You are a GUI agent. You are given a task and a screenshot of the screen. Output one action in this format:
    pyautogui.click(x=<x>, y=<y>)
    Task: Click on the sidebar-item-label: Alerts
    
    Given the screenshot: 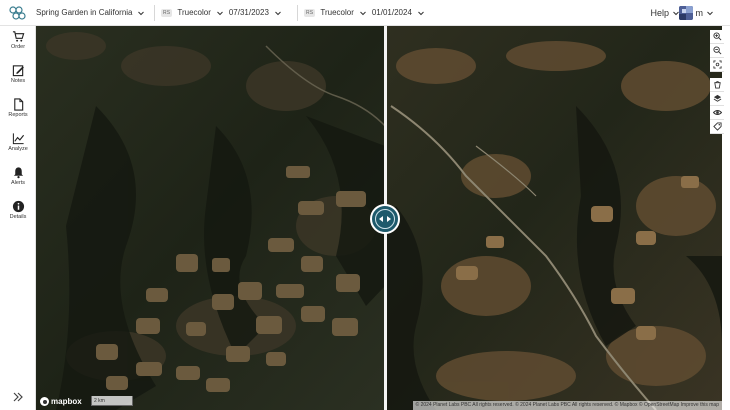 What is the action you would take?
    pyautogui.click(x=18, y=183)
    